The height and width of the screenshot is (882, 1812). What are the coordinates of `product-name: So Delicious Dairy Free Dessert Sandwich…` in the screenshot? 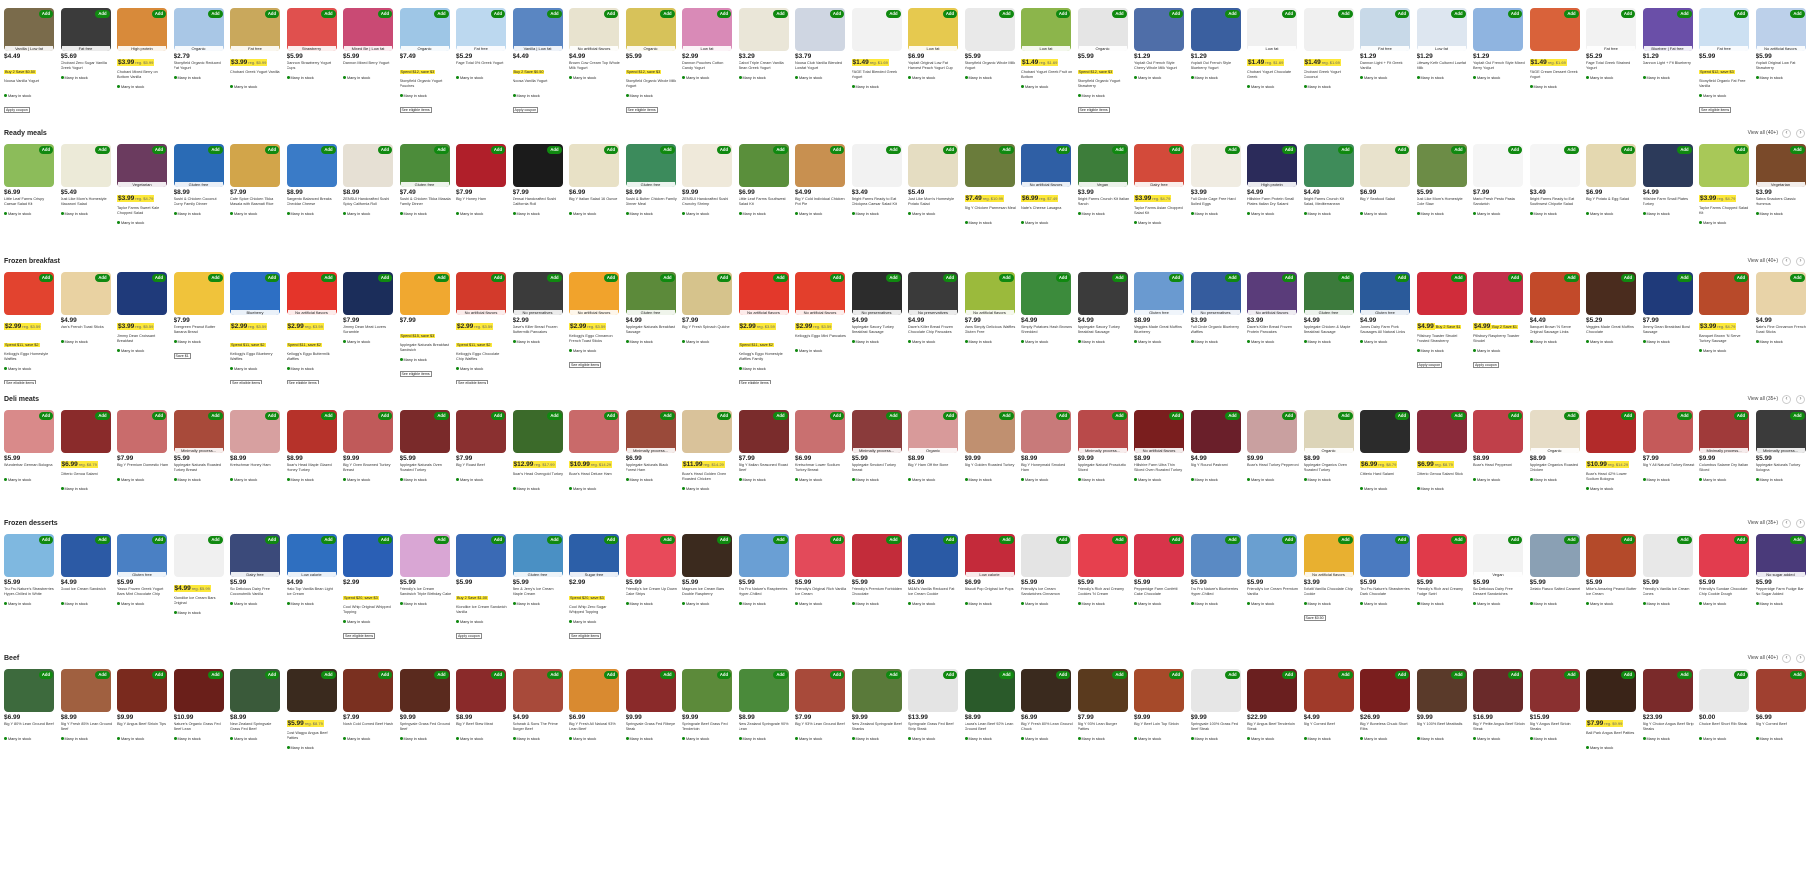 It's located at (1499, 594).